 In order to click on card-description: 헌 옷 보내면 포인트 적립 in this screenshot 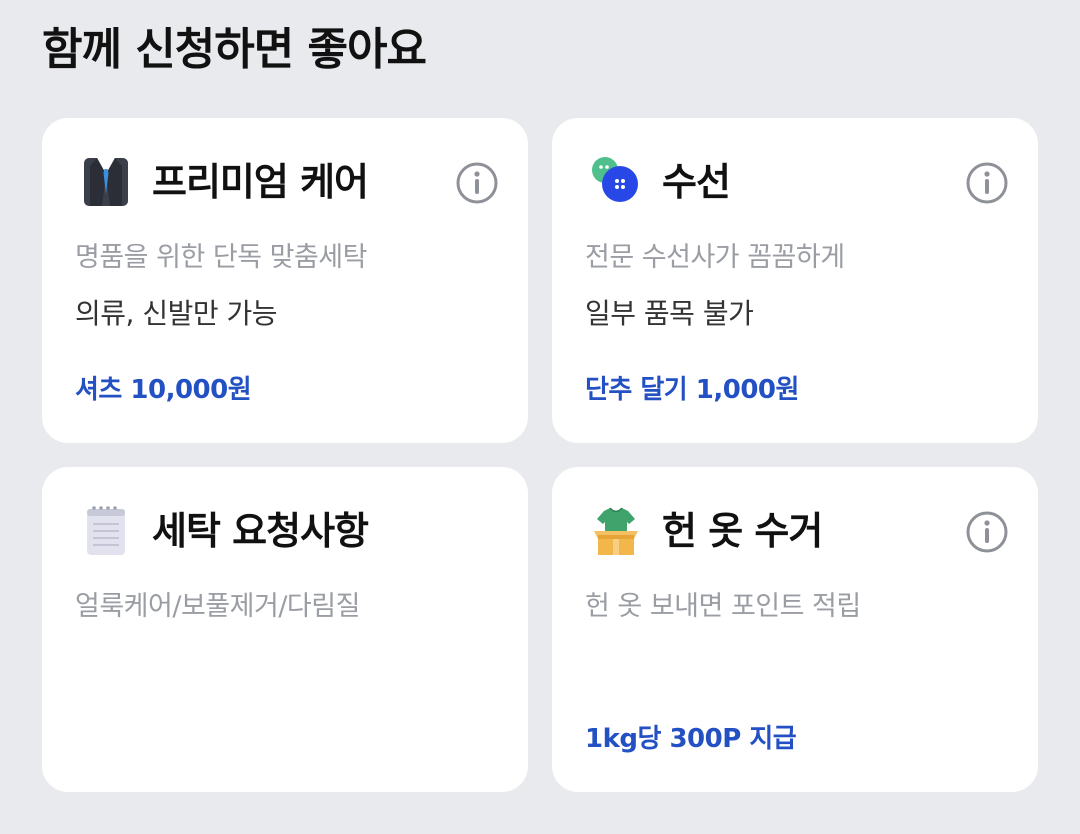, I will do `click(723, 606)`.